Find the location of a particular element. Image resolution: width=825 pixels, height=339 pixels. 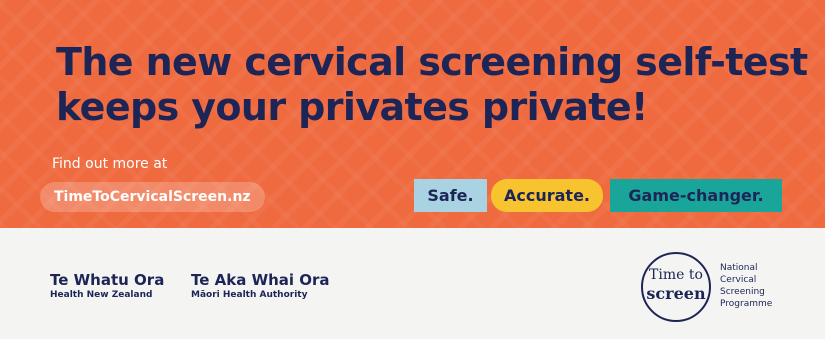

programme-line: Screening is located at coordinates (742, 292).